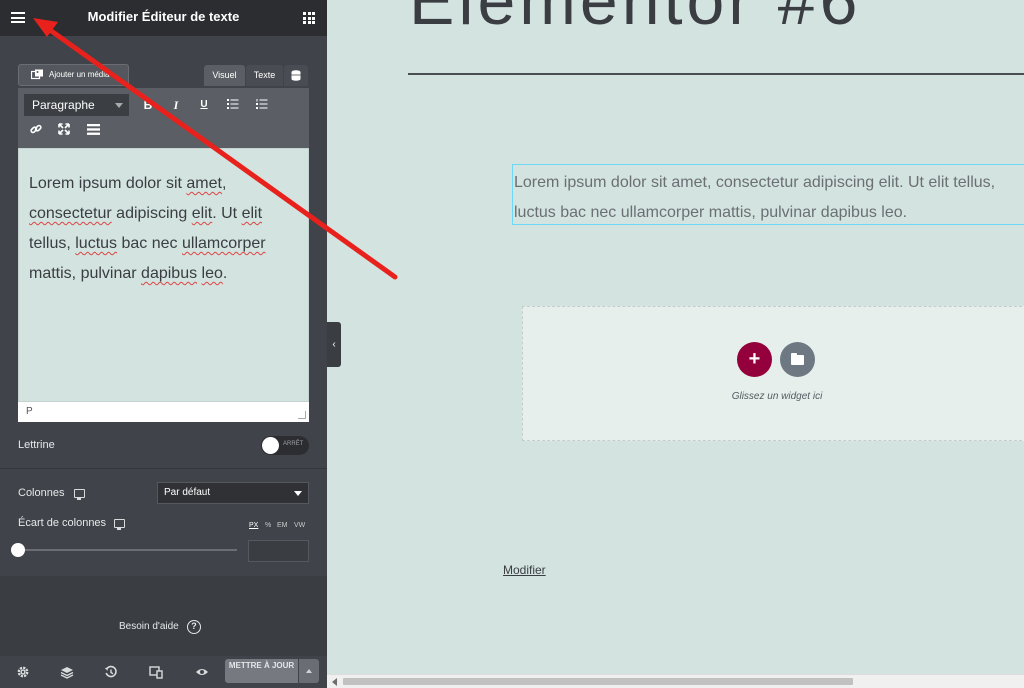 The height and width of the screenshot is (688, 1024). I want to click on underline-button: U, so click(204, 105).